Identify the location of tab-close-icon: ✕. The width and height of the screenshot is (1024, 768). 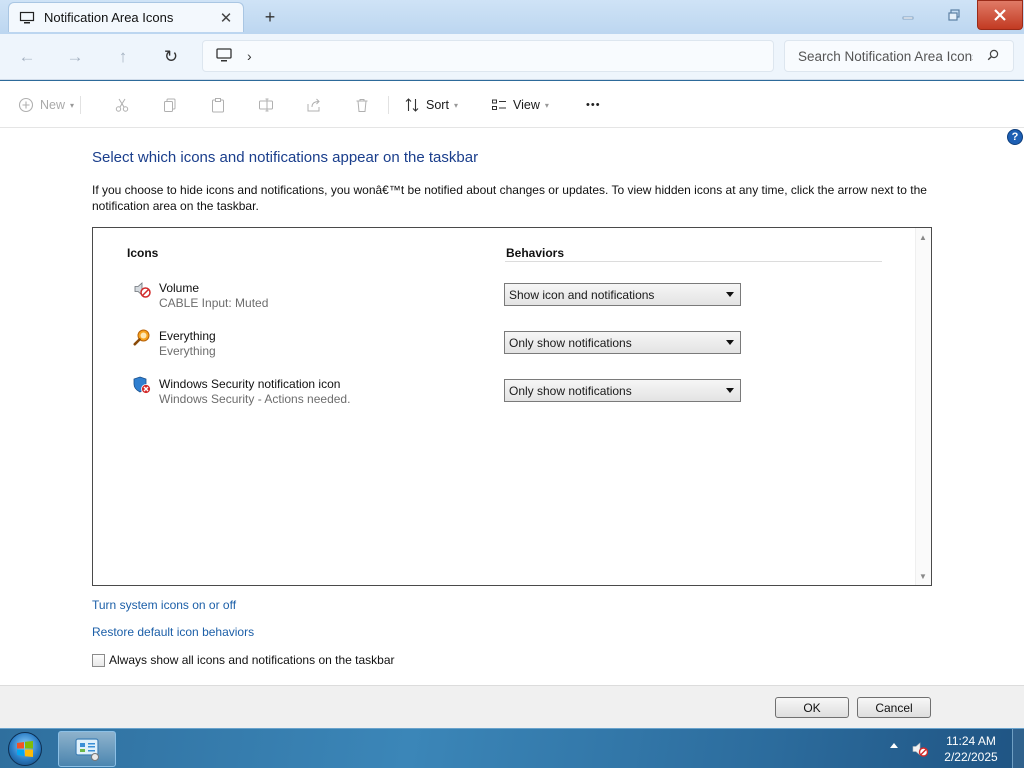
(226, 18).